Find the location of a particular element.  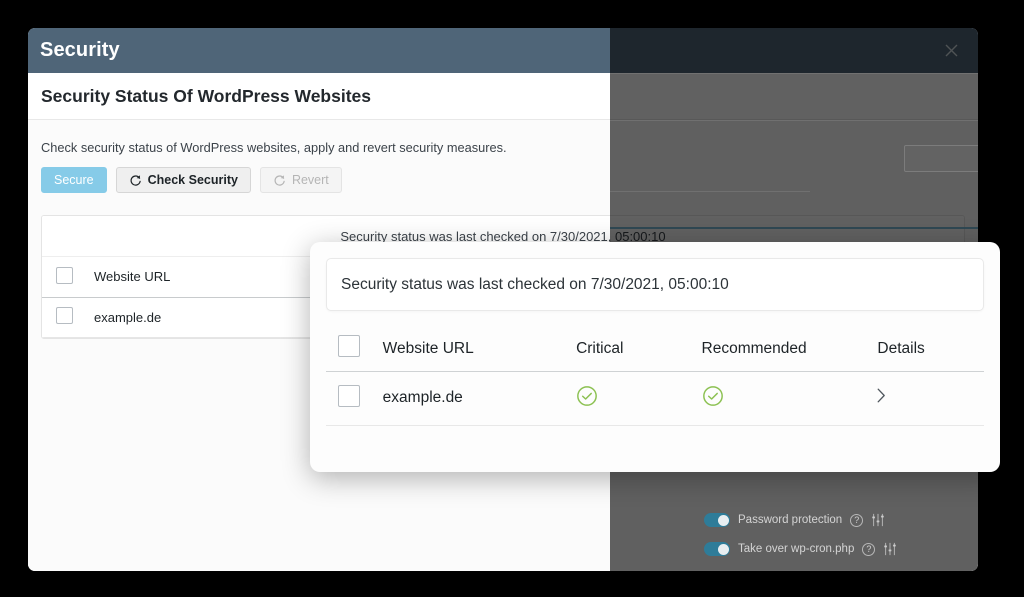

popup-row-critical-cell is located at coordinates (639, 398).